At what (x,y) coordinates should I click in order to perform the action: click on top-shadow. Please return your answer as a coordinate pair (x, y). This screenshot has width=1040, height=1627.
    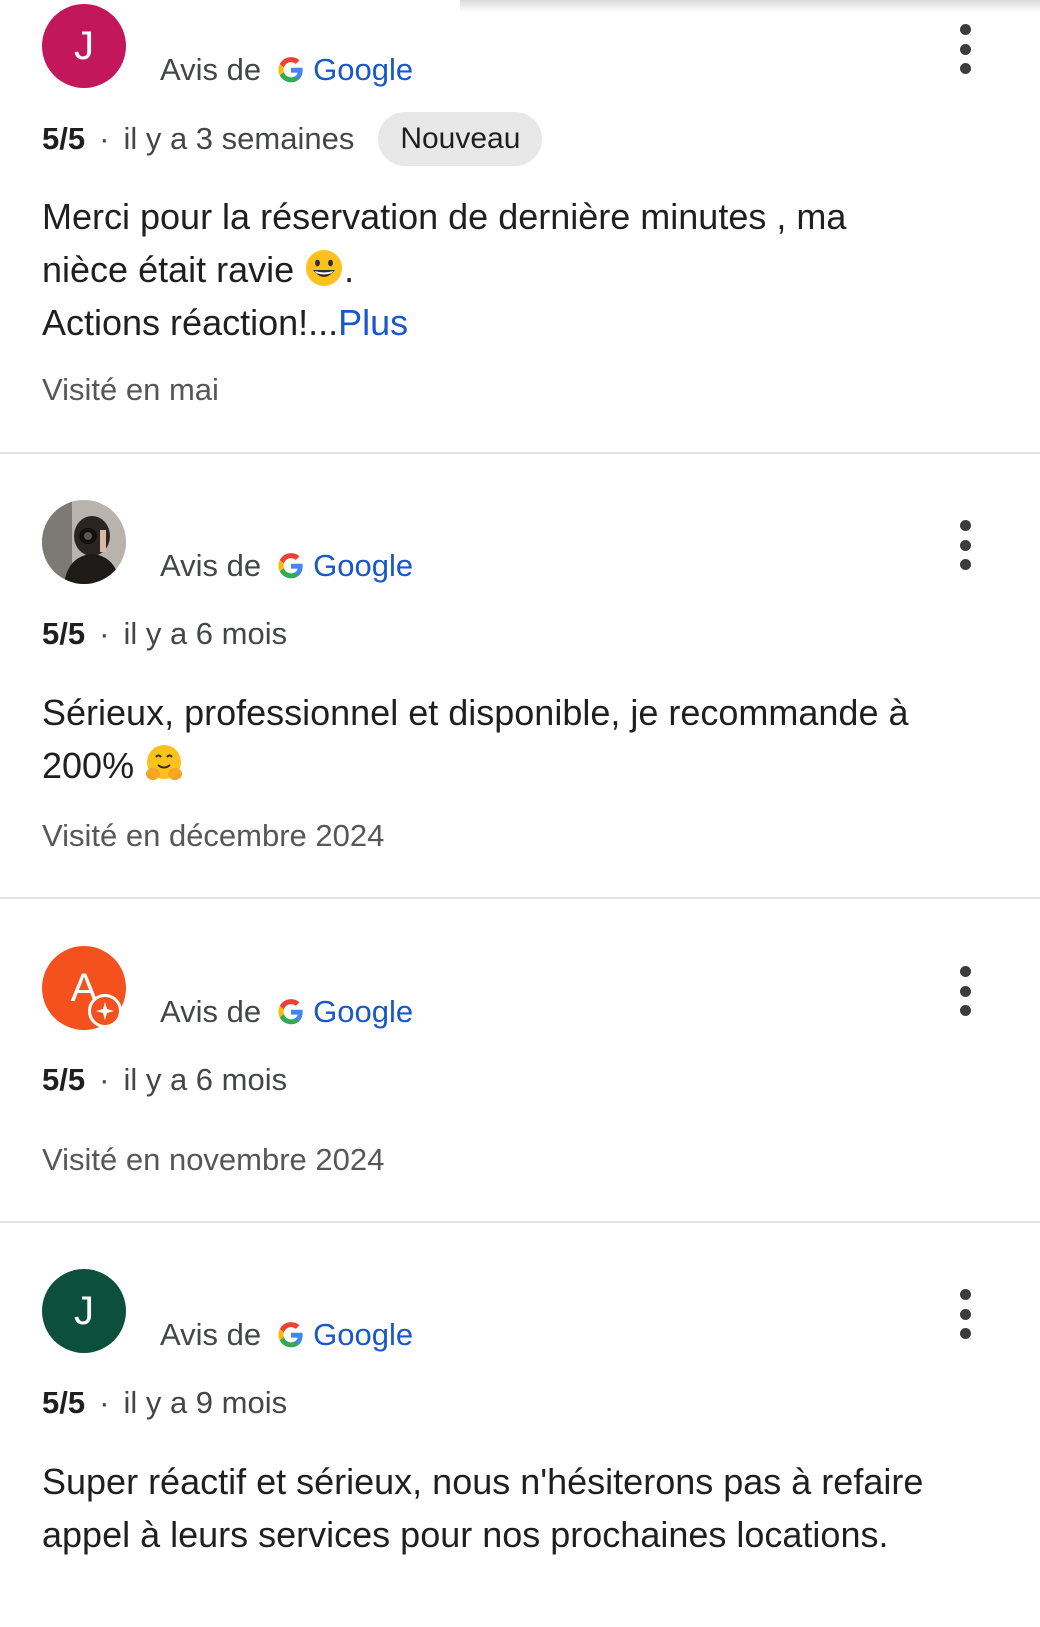
    Looking at the image, I should click on (750, 6).